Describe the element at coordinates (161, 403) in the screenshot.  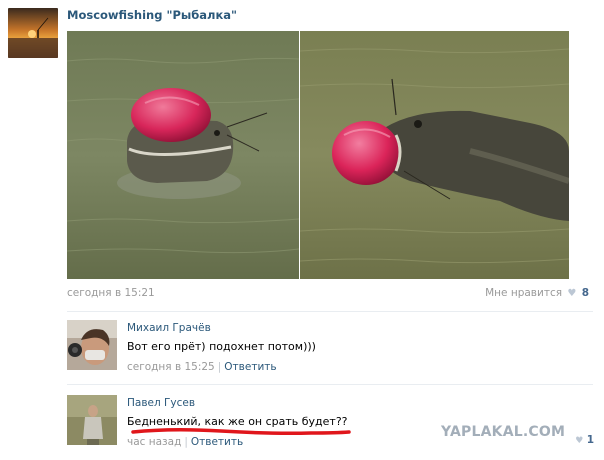
I see `comment-author-link: Павел Гусев` at that location.